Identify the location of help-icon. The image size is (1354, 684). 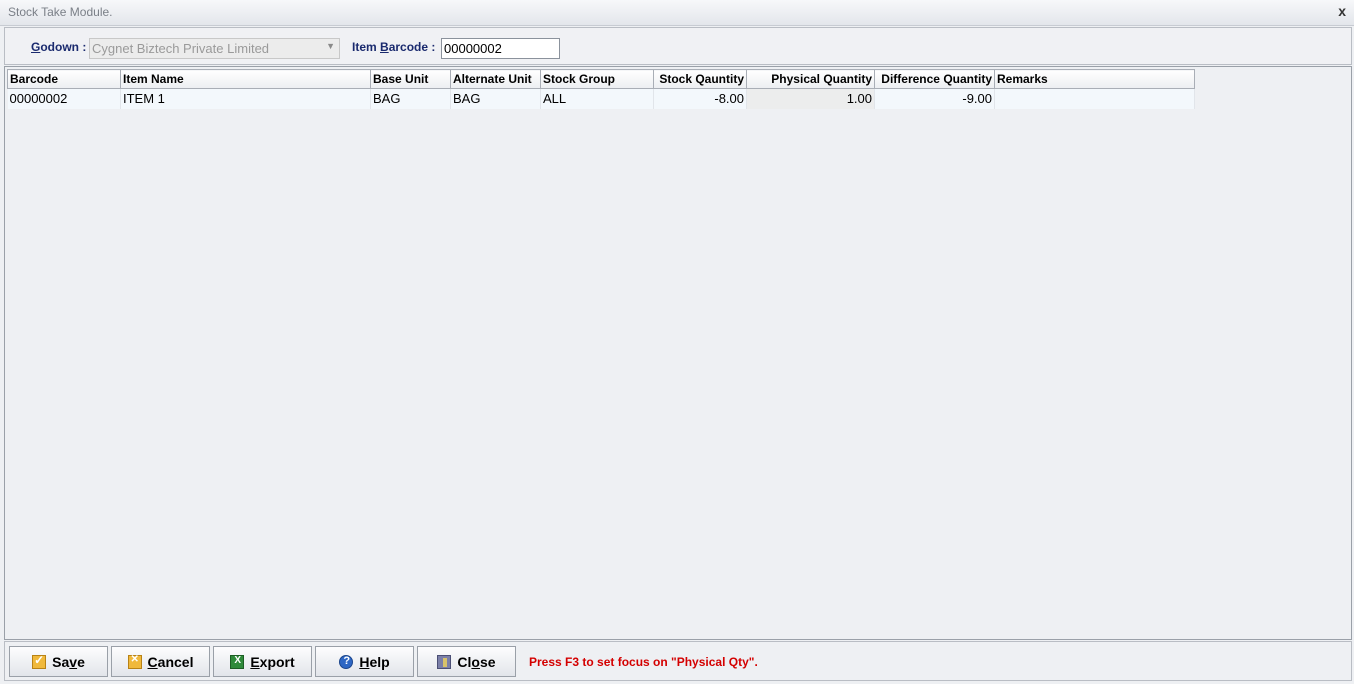
(346, 661).